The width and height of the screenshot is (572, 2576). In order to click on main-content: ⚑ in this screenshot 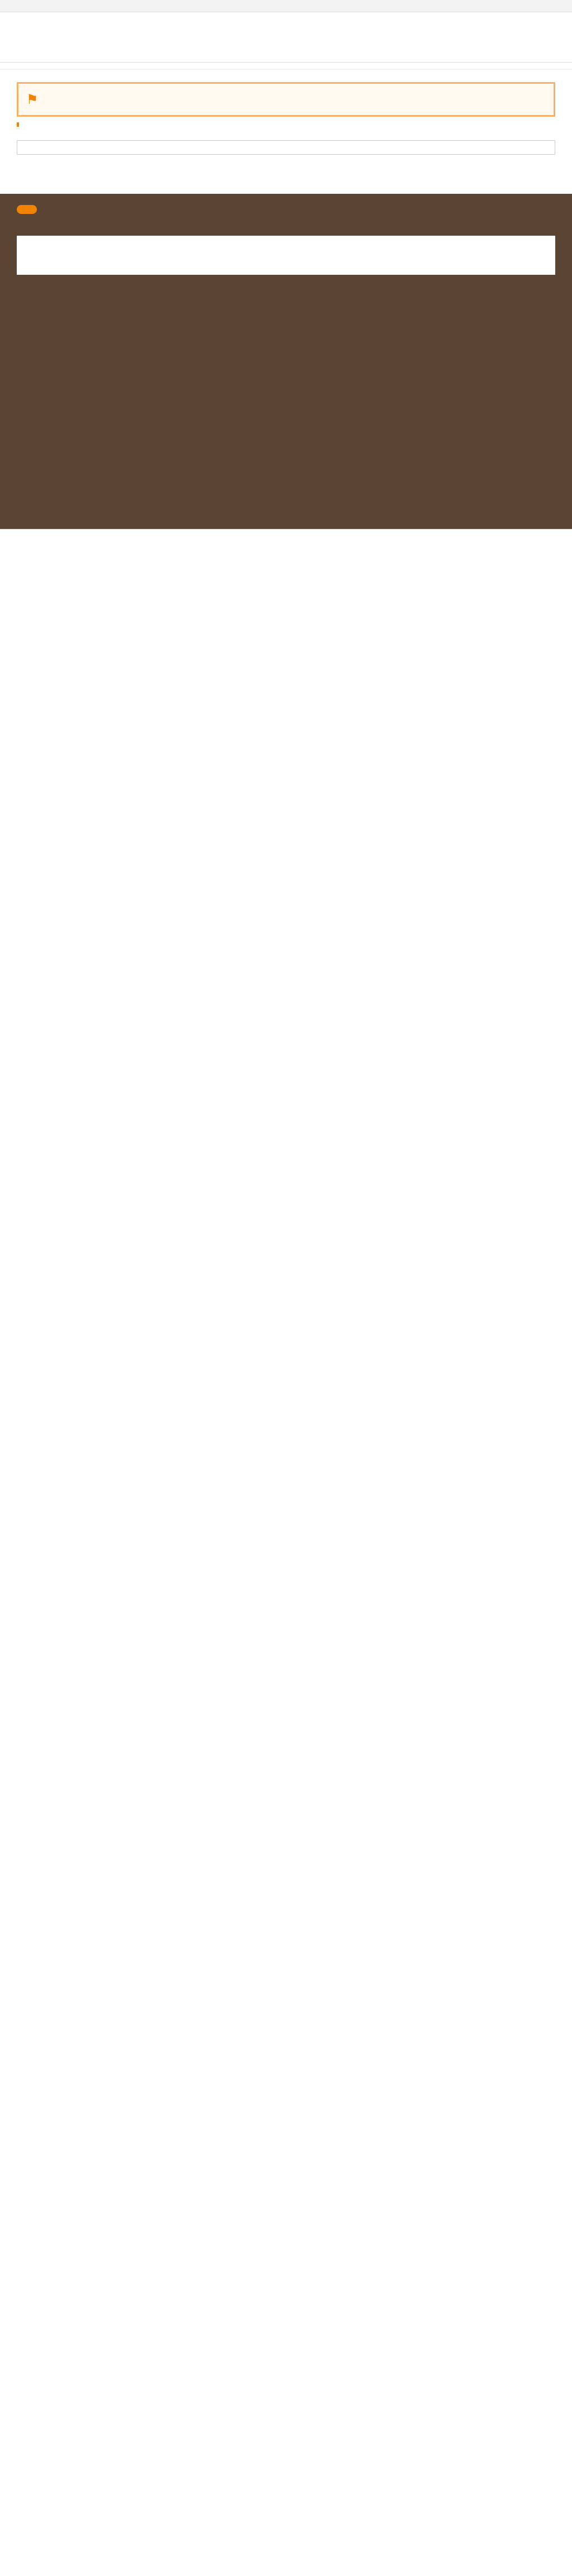, I will do `click(286, 129)`.